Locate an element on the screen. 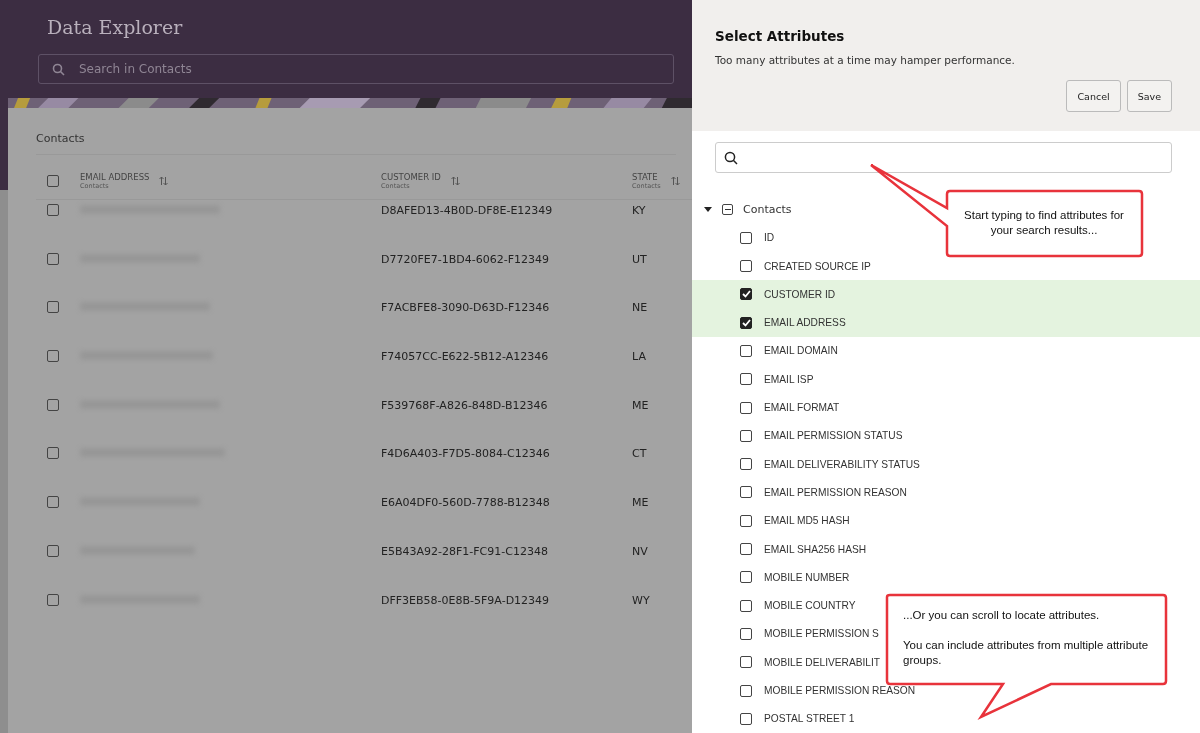  callout-text: You can include attributes from multiple attribute groups. is located at coordinates (1026, 653).